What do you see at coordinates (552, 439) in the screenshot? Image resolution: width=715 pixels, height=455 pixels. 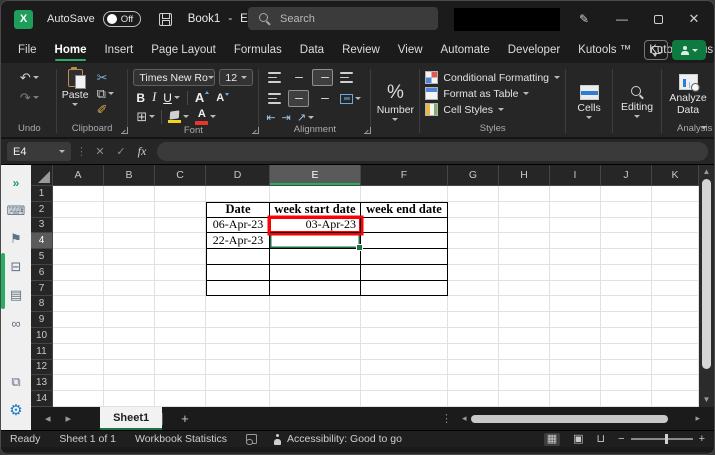 I see `normal-view-button: ▦` at bounding box center [552, 439].